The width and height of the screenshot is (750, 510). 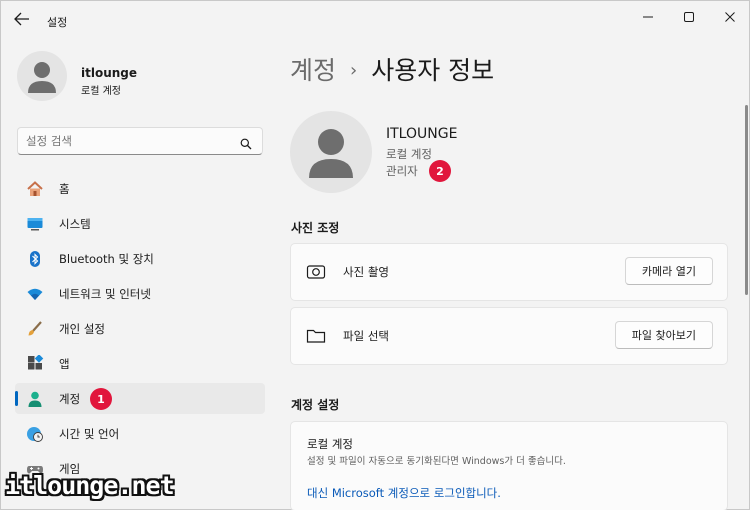 I want to click on open-camera-button: 카메라 열기, so click(x=668, y=271).